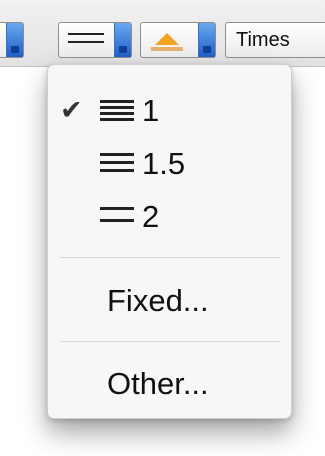  I want to click on line-spacing-one-half-icon, so click(117, 162).